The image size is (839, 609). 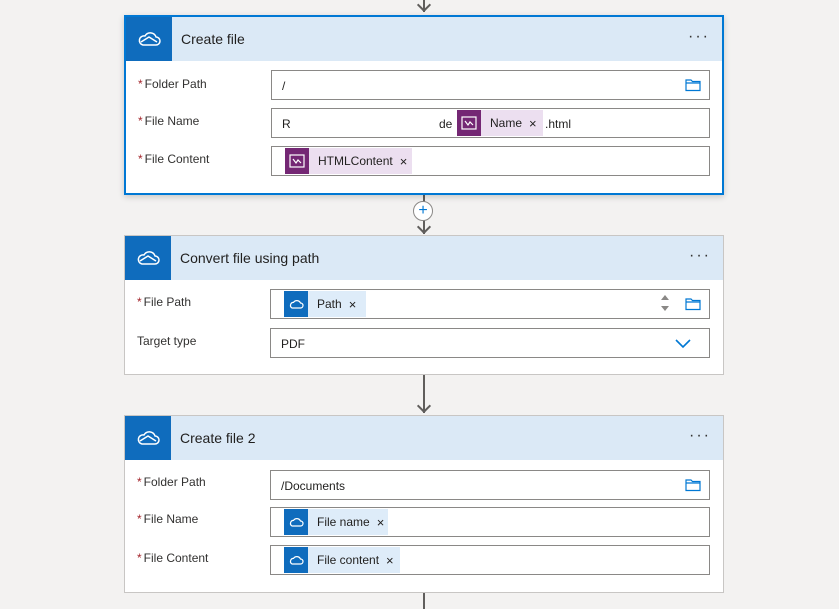 What do you see at coordinates (665, 308) in the screenshot?
I see `down-arrow-icon` at bounding box center [665, 308].